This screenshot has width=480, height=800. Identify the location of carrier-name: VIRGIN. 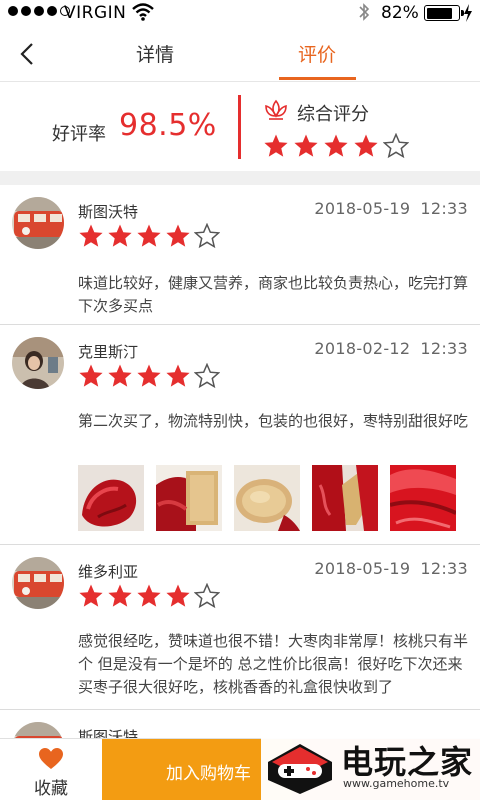
(95, 13).